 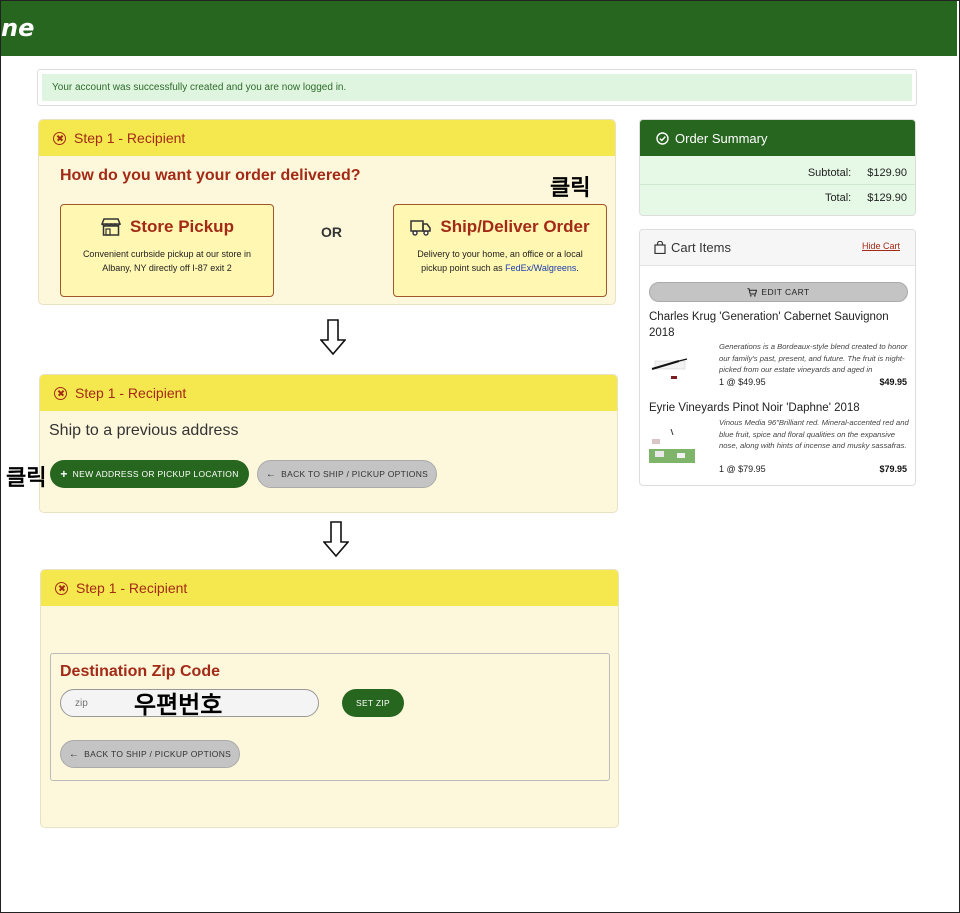 I want to click on annotation-click-new-address: 클릭, so click(x=26, y=478).